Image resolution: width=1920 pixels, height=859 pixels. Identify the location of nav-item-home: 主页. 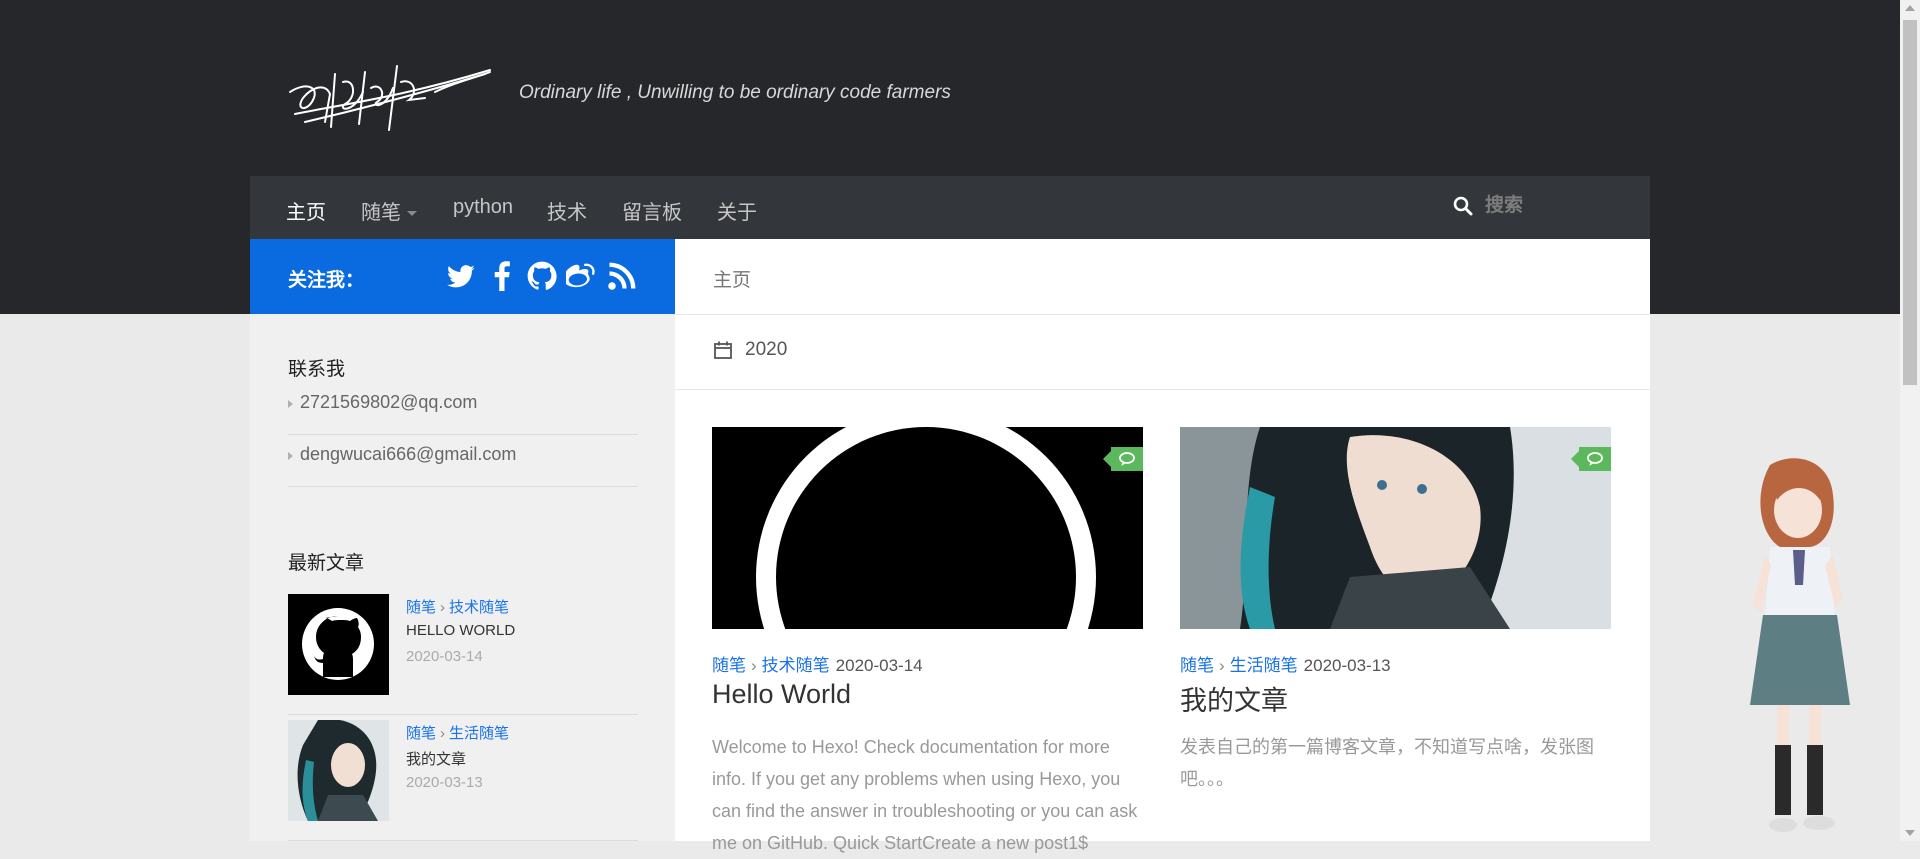
(306, 210).